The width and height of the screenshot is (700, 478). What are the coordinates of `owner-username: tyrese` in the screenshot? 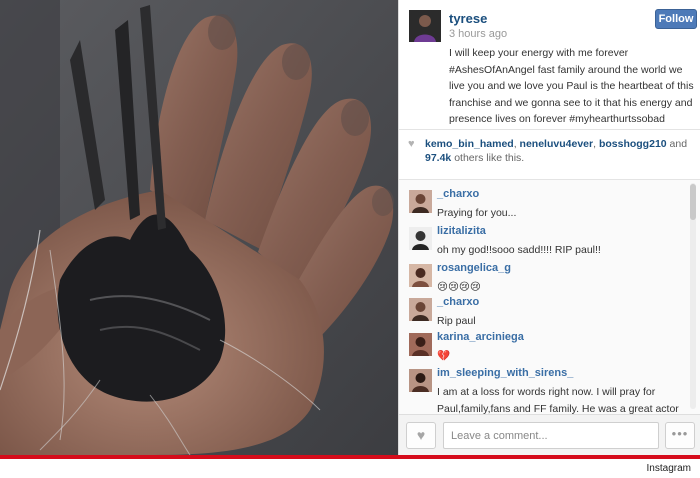 It's located at (468, 18).